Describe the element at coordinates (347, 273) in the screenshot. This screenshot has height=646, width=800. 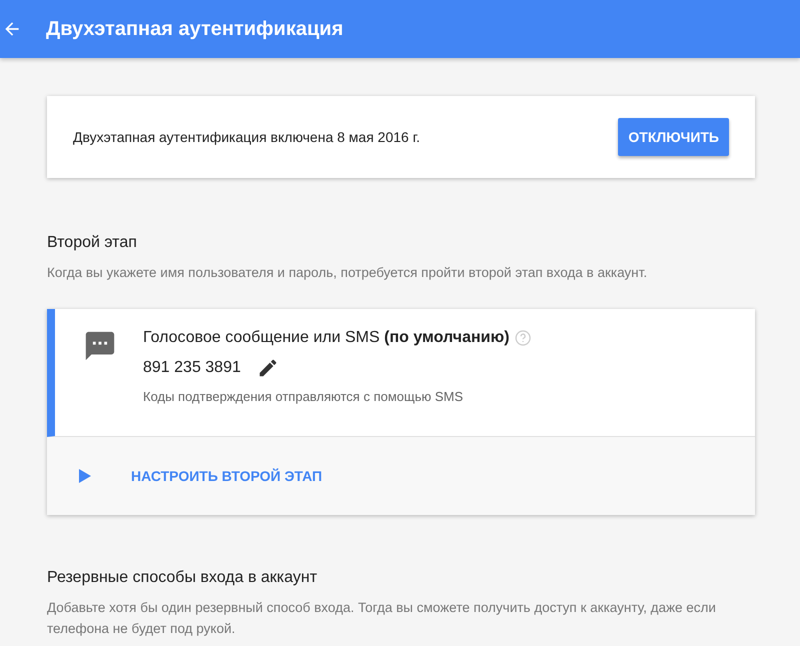
I see `section-description: Когда вы укажете имя пользователя и пароль, потребуется пройти второй этап входа в аккаунт.` at that location.